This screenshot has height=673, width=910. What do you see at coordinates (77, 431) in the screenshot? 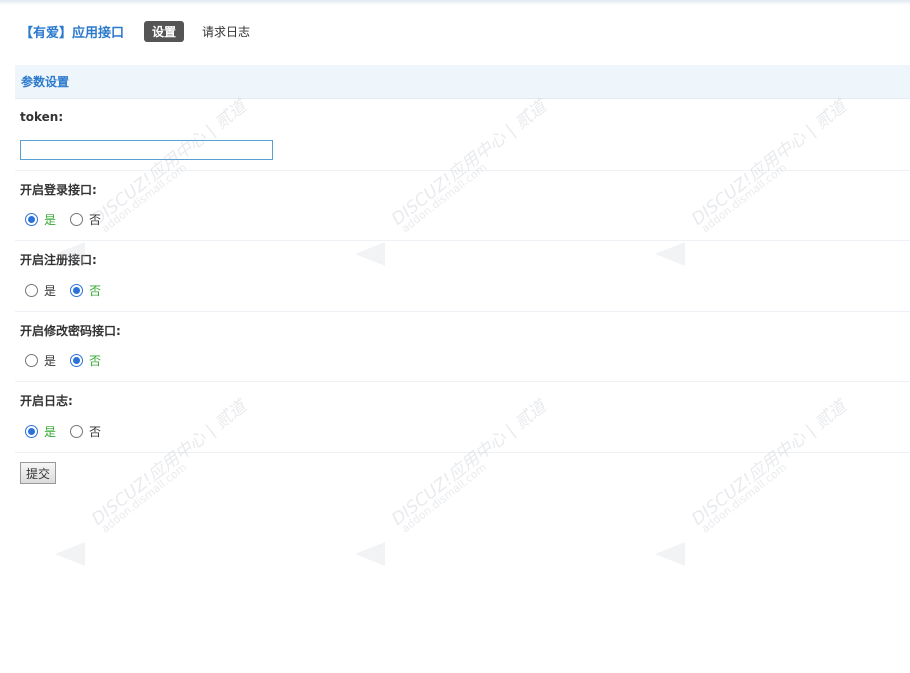
I see `log-no-radio` at bounding box center [77, 431].